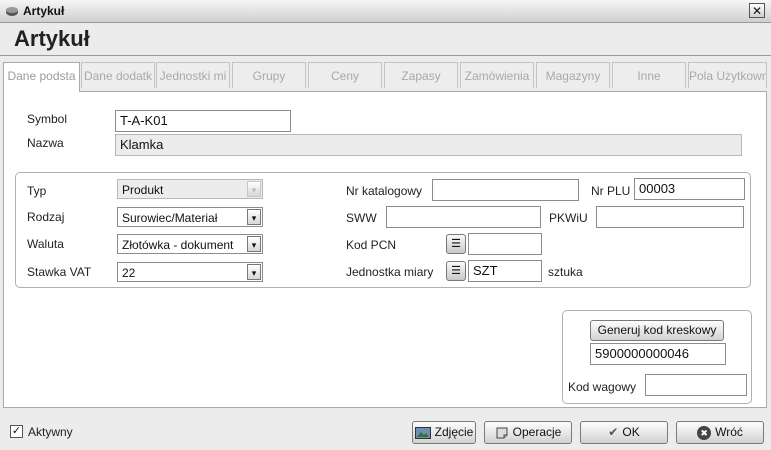 This screenshot has height=450, width=771. What do you see at coordinates (568, 218) in the screenshot?
I see `pkwiu-label: PKWiU` at bounding box center [568, 218].